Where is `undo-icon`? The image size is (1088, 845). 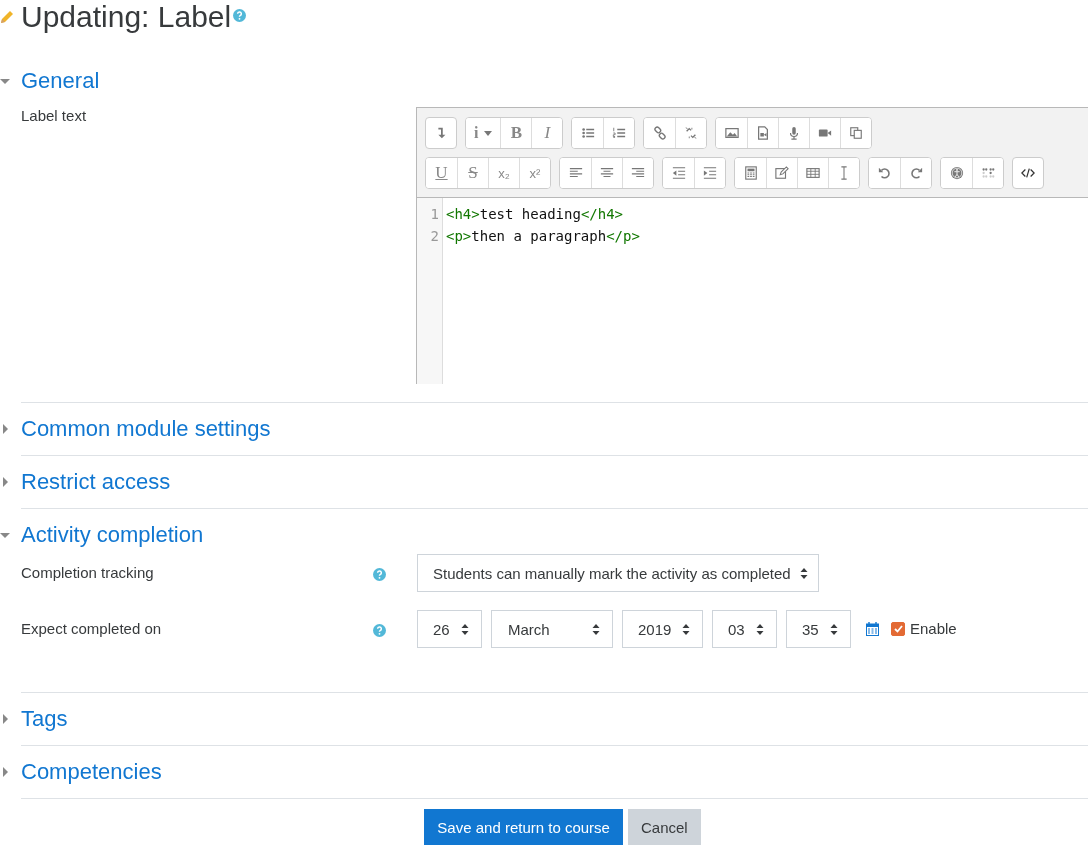 undo-icon is located at coordinates (884, 173).